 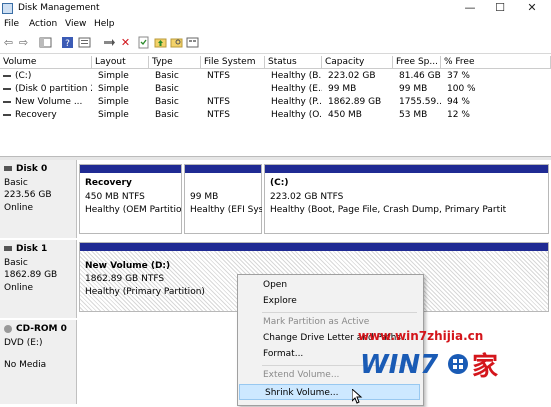 What do you see at coordinates (36, 115) in the screenshot?
I see `table-cell: Recovery` at bounding box center [36, 115].